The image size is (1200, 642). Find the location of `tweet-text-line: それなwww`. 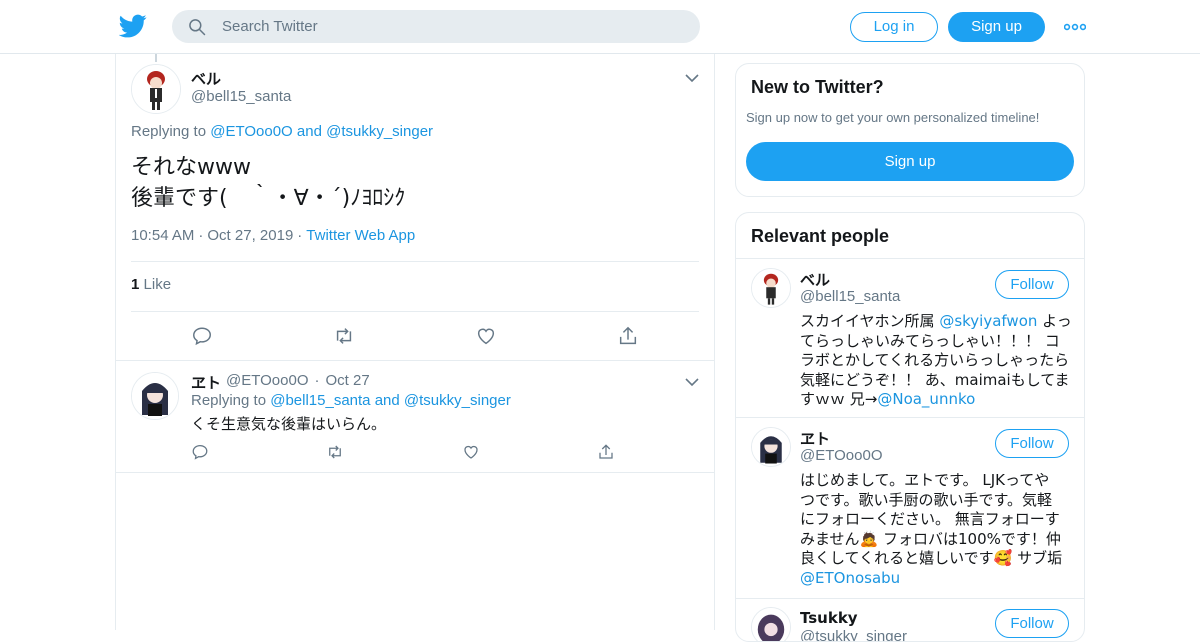

tweet-text-line: それなwww is located at coordinates (191, 167).